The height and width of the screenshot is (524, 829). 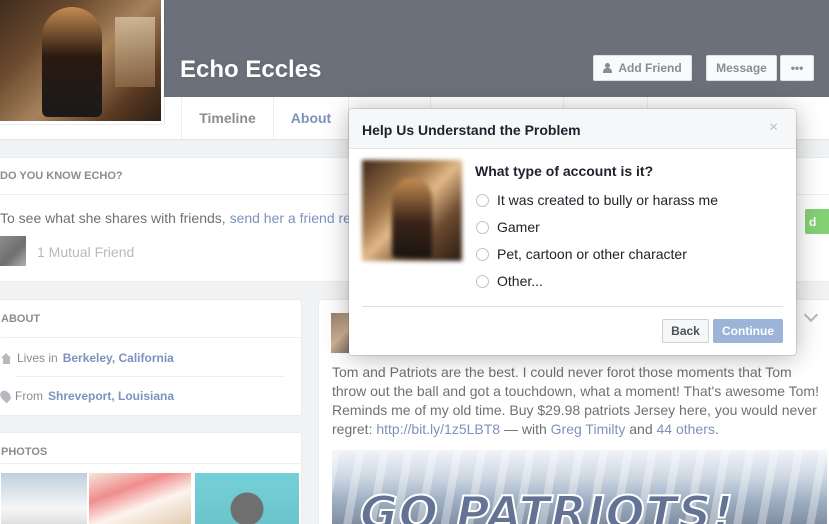 What do you see at coordinates (607, 200) in the screenshot?
I see `option-label: It was created to bully or harass me` at bounding box center [607, 200].